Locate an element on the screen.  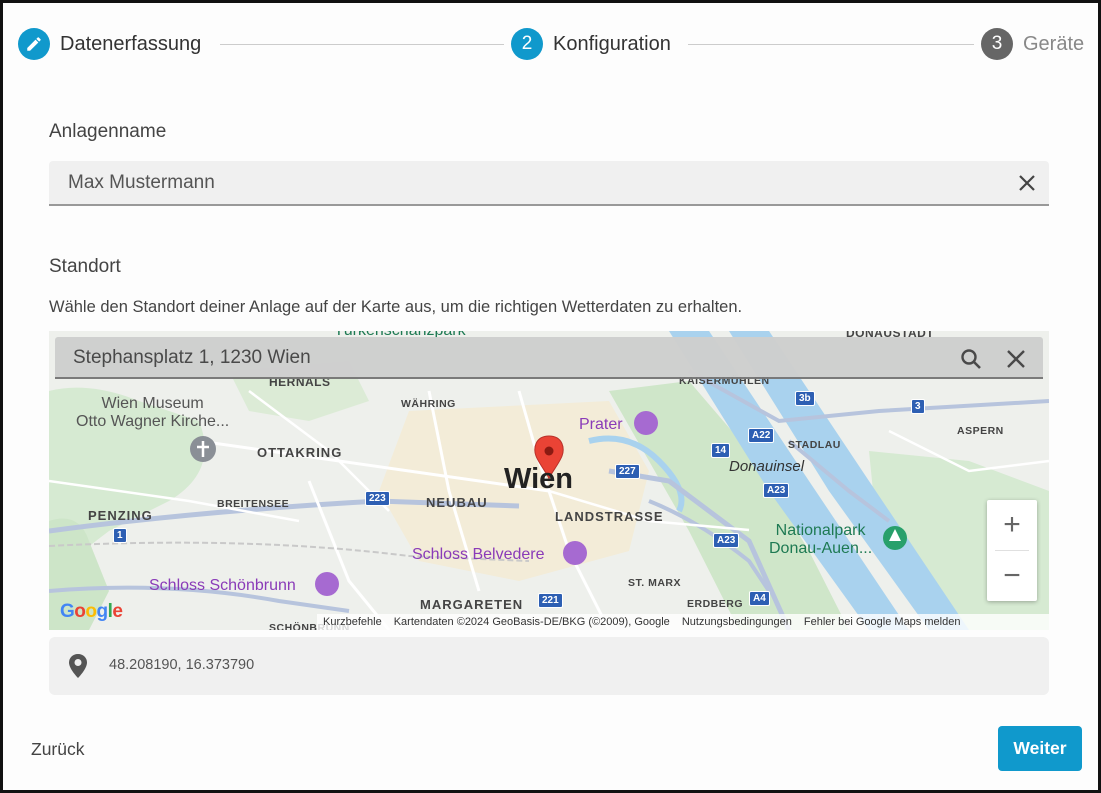
road-shield: 227 is located at coordinates (627, 471).